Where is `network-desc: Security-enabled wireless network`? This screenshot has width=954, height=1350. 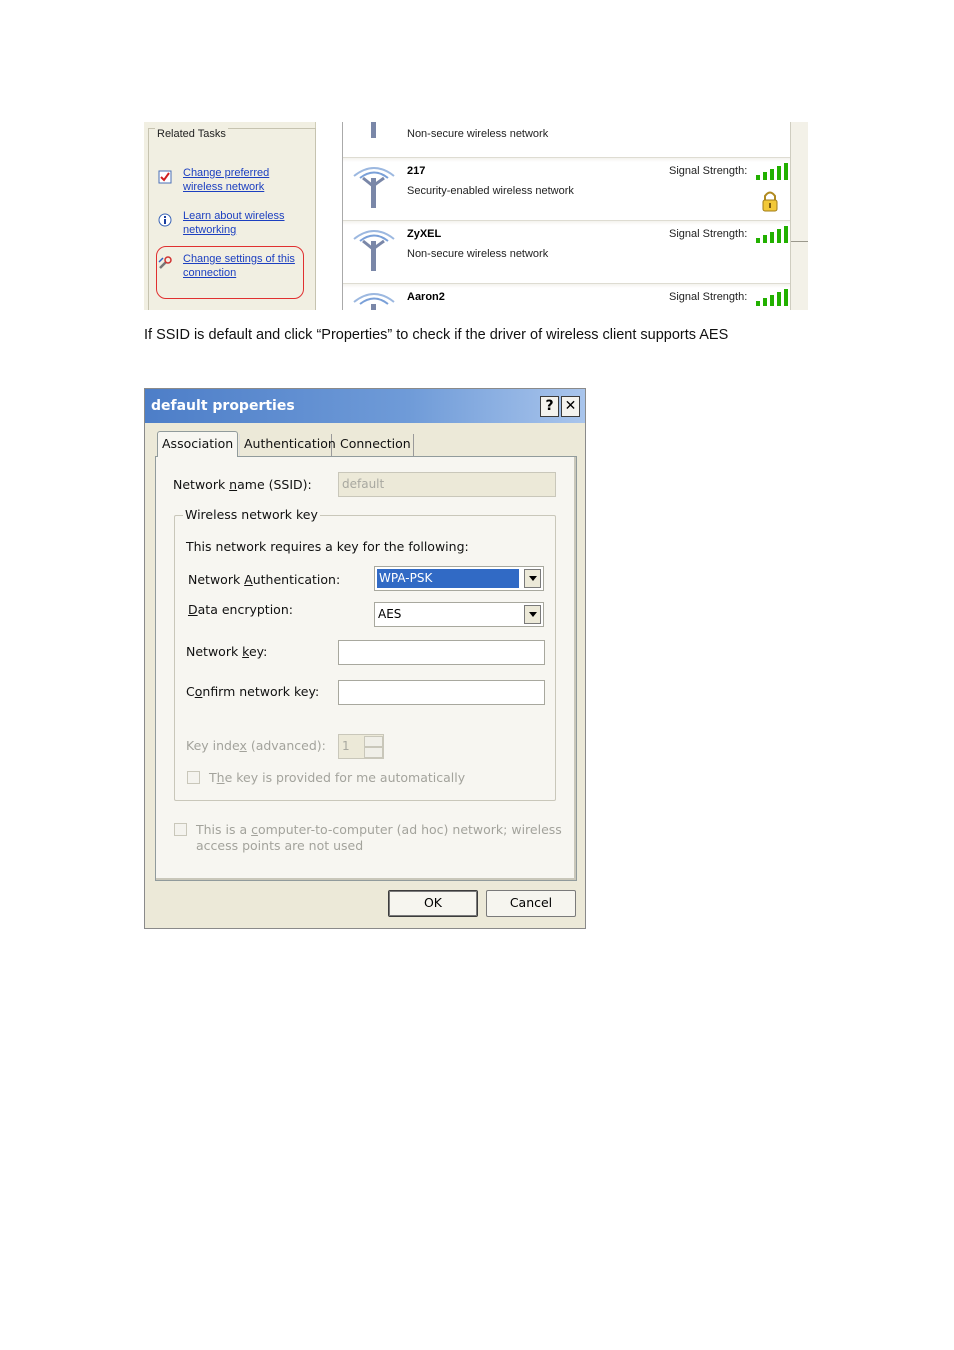 network-desc: Security-enabled wireless network is located at coordinates (490, 191).